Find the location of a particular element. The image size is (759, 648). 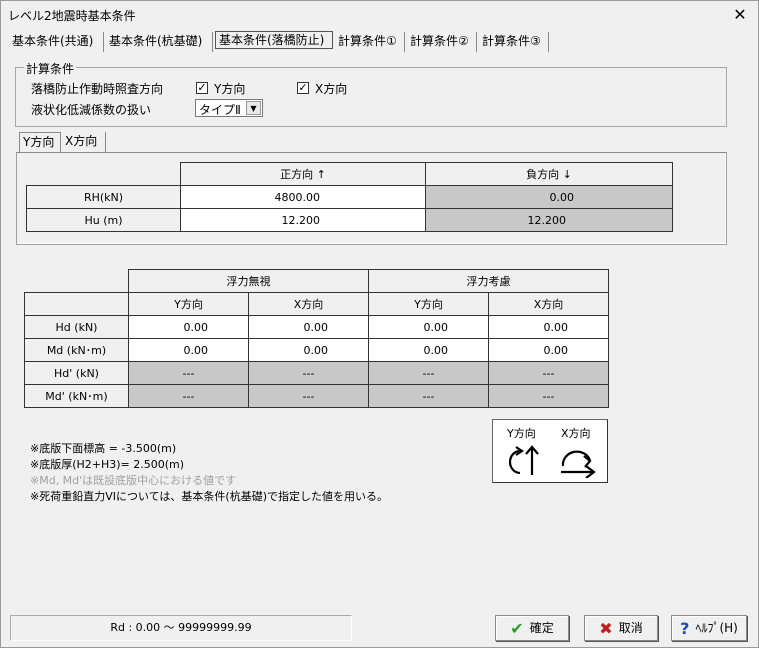

md-prime-row-label: Md' (kN･m) is located at coordinates (76, 396).